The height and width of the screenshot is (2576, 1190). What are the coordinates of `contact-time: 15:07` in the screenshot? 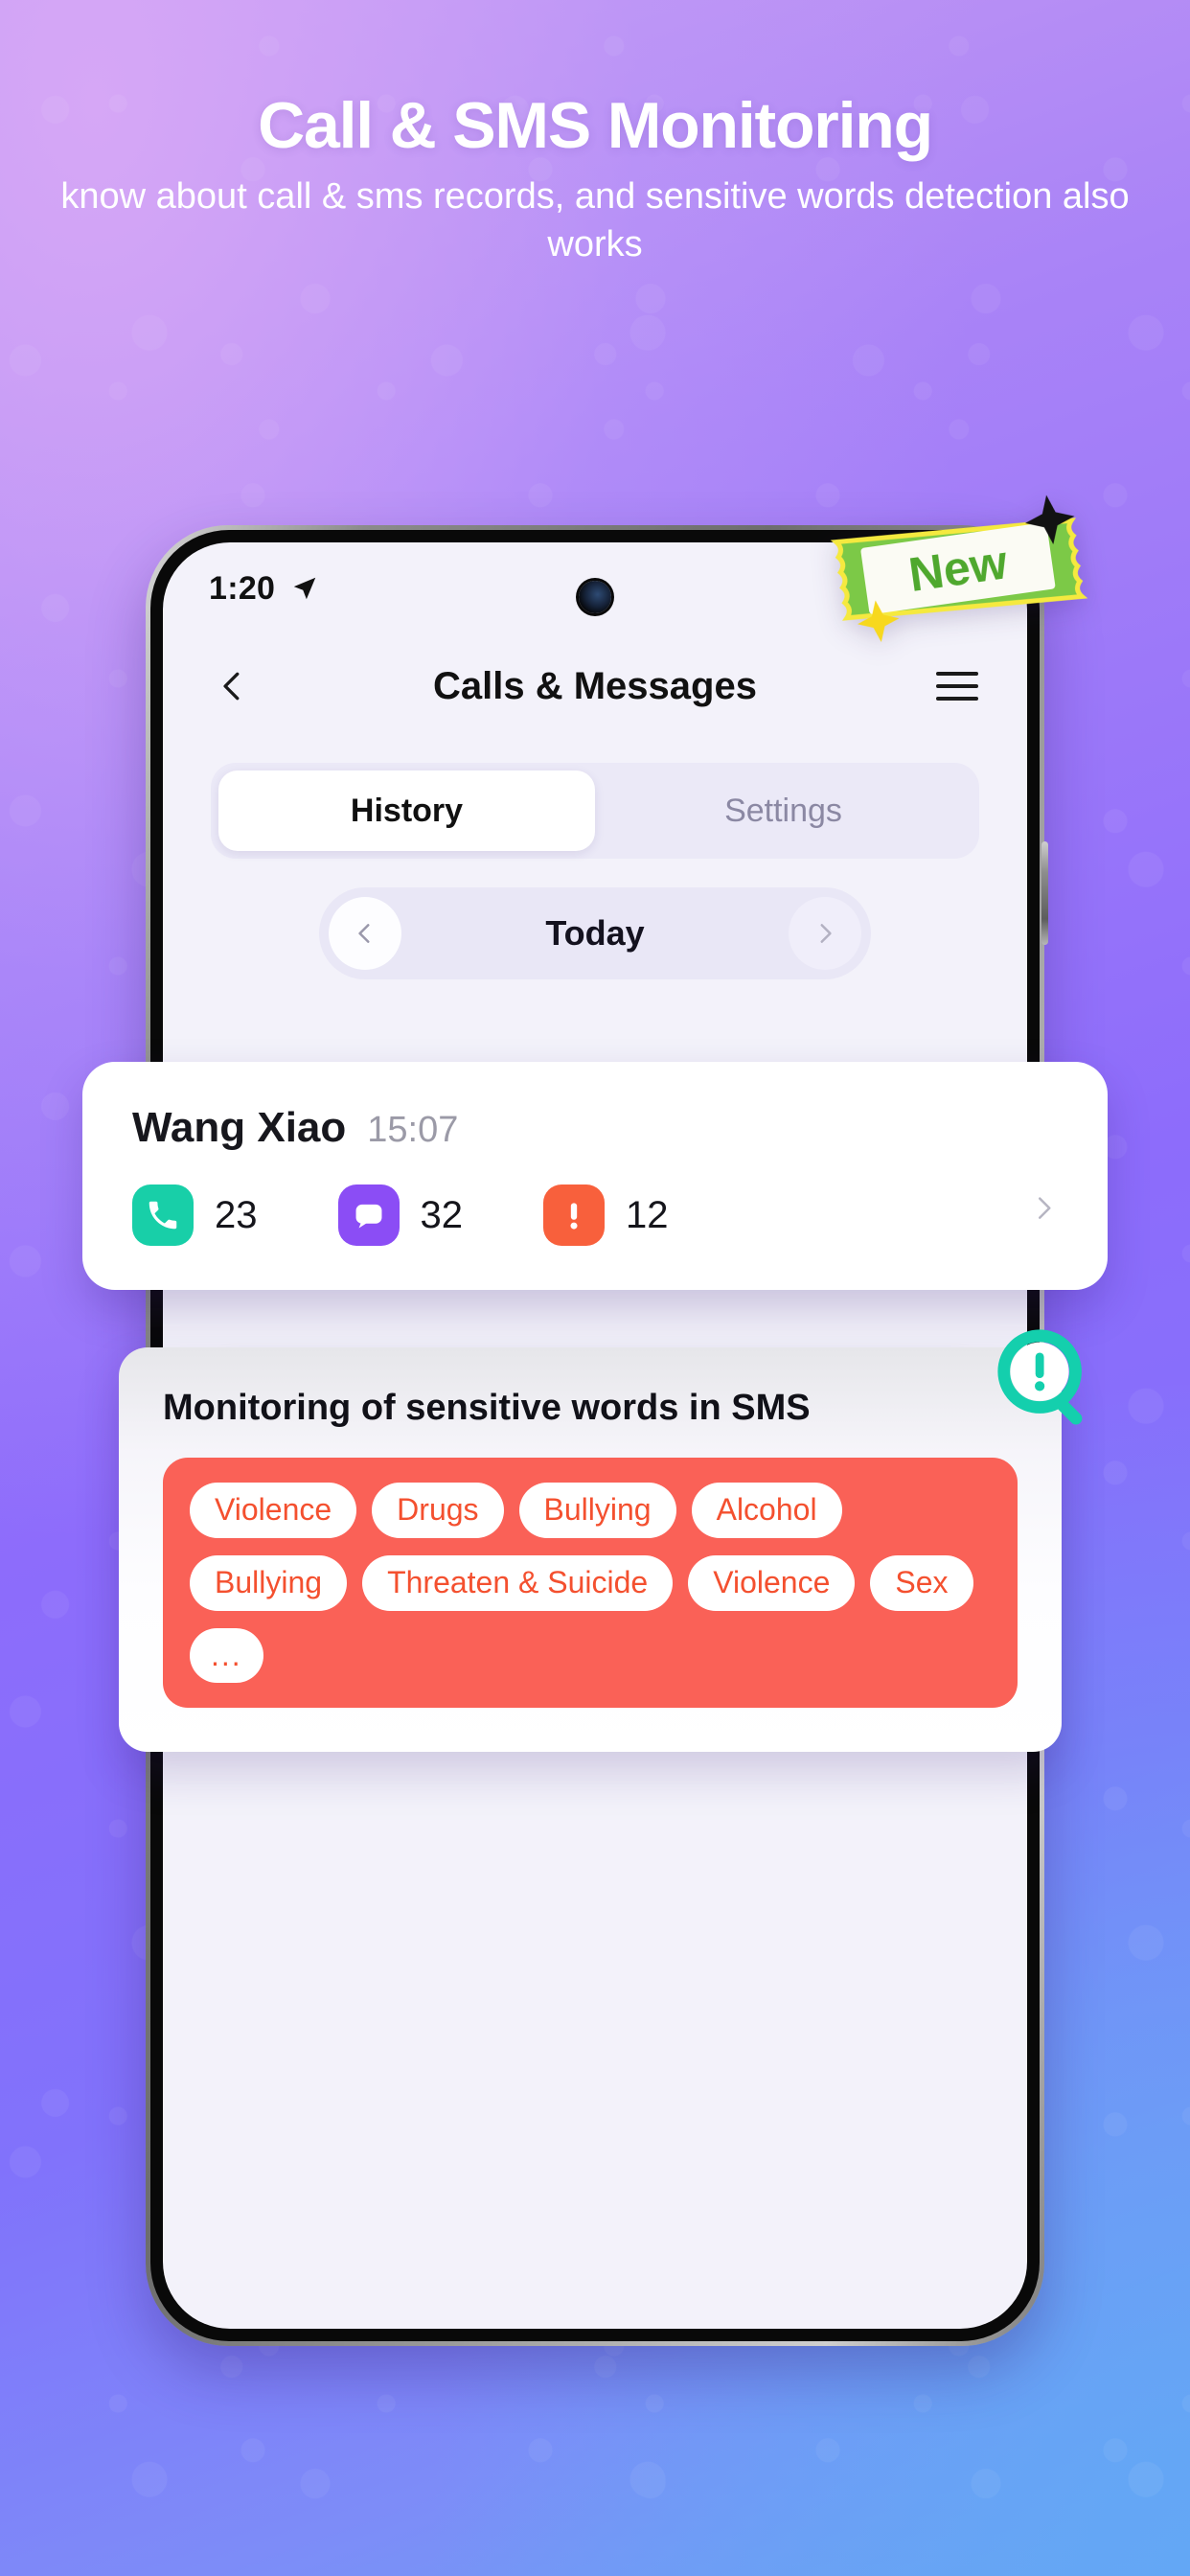 It's located at (413, 1130).